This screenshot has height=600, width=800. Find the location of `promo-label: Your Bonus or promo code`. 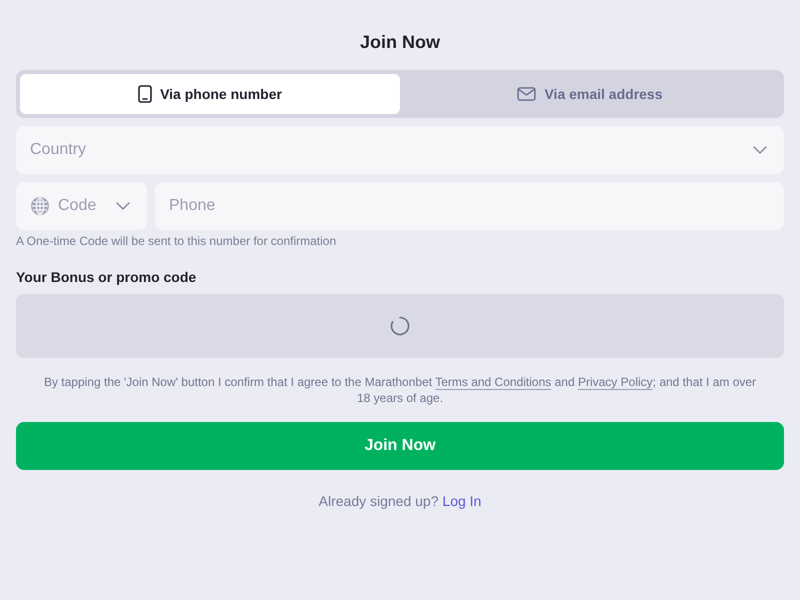

promo-label: Your Bonus or promo code is located at coordinates (107, 277).